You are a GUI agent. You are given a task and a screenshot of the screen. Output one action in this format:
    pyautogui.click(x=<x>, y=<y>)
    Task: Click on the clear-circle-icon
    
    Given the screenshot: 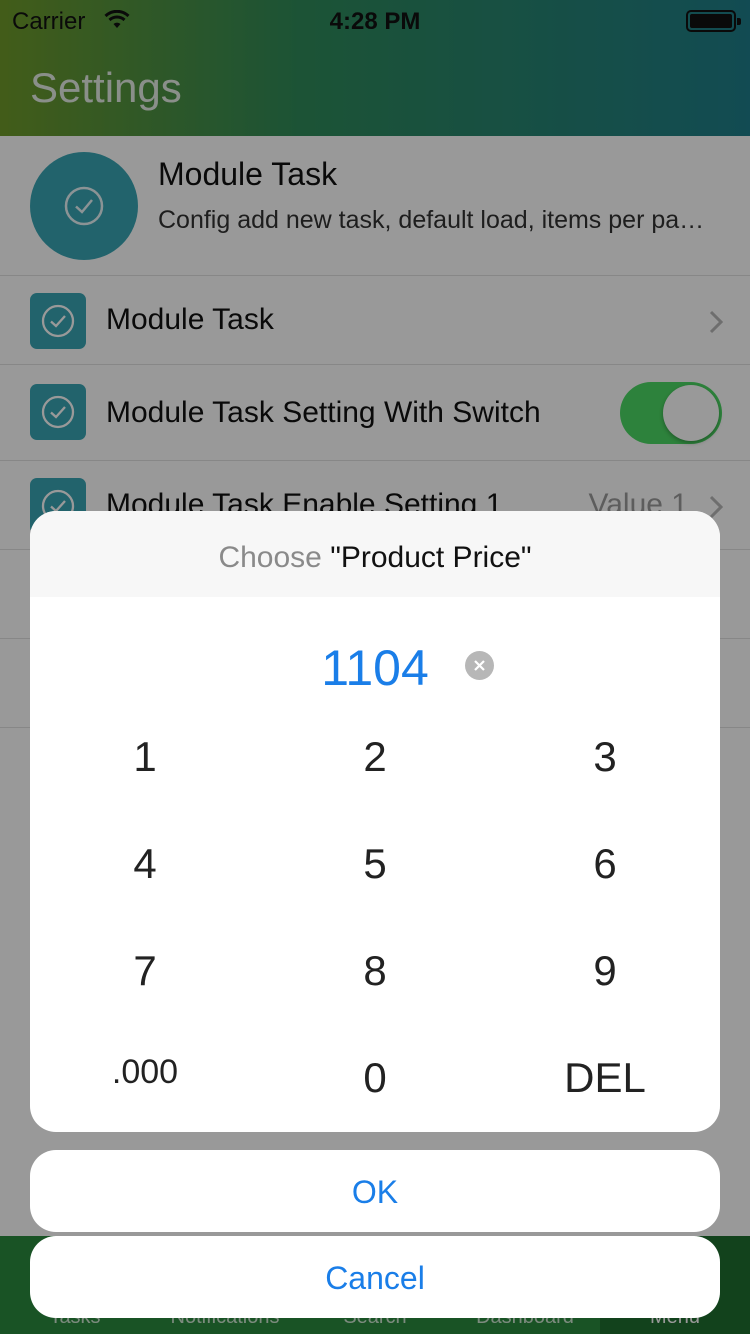 What is the action you would take?
    pyautogui.click(x=479, y=665)
    